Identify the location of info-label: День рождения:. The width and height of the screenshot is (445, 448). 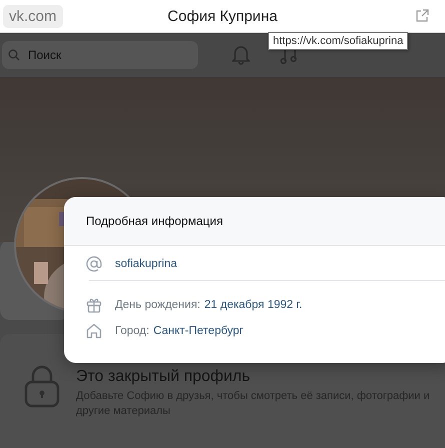
(157, 305).